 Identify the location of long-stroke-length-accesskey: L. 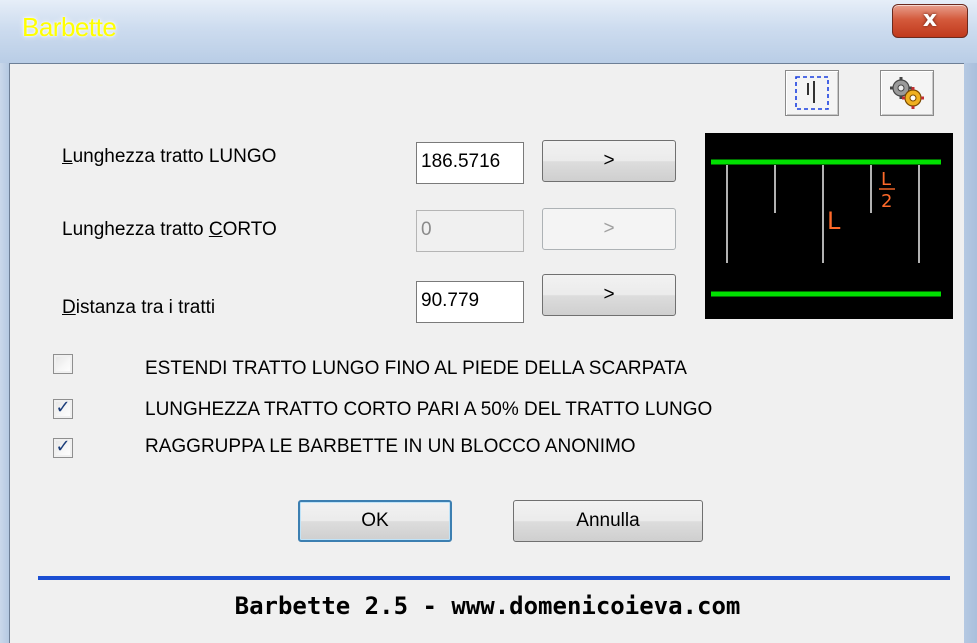
(67, 156).